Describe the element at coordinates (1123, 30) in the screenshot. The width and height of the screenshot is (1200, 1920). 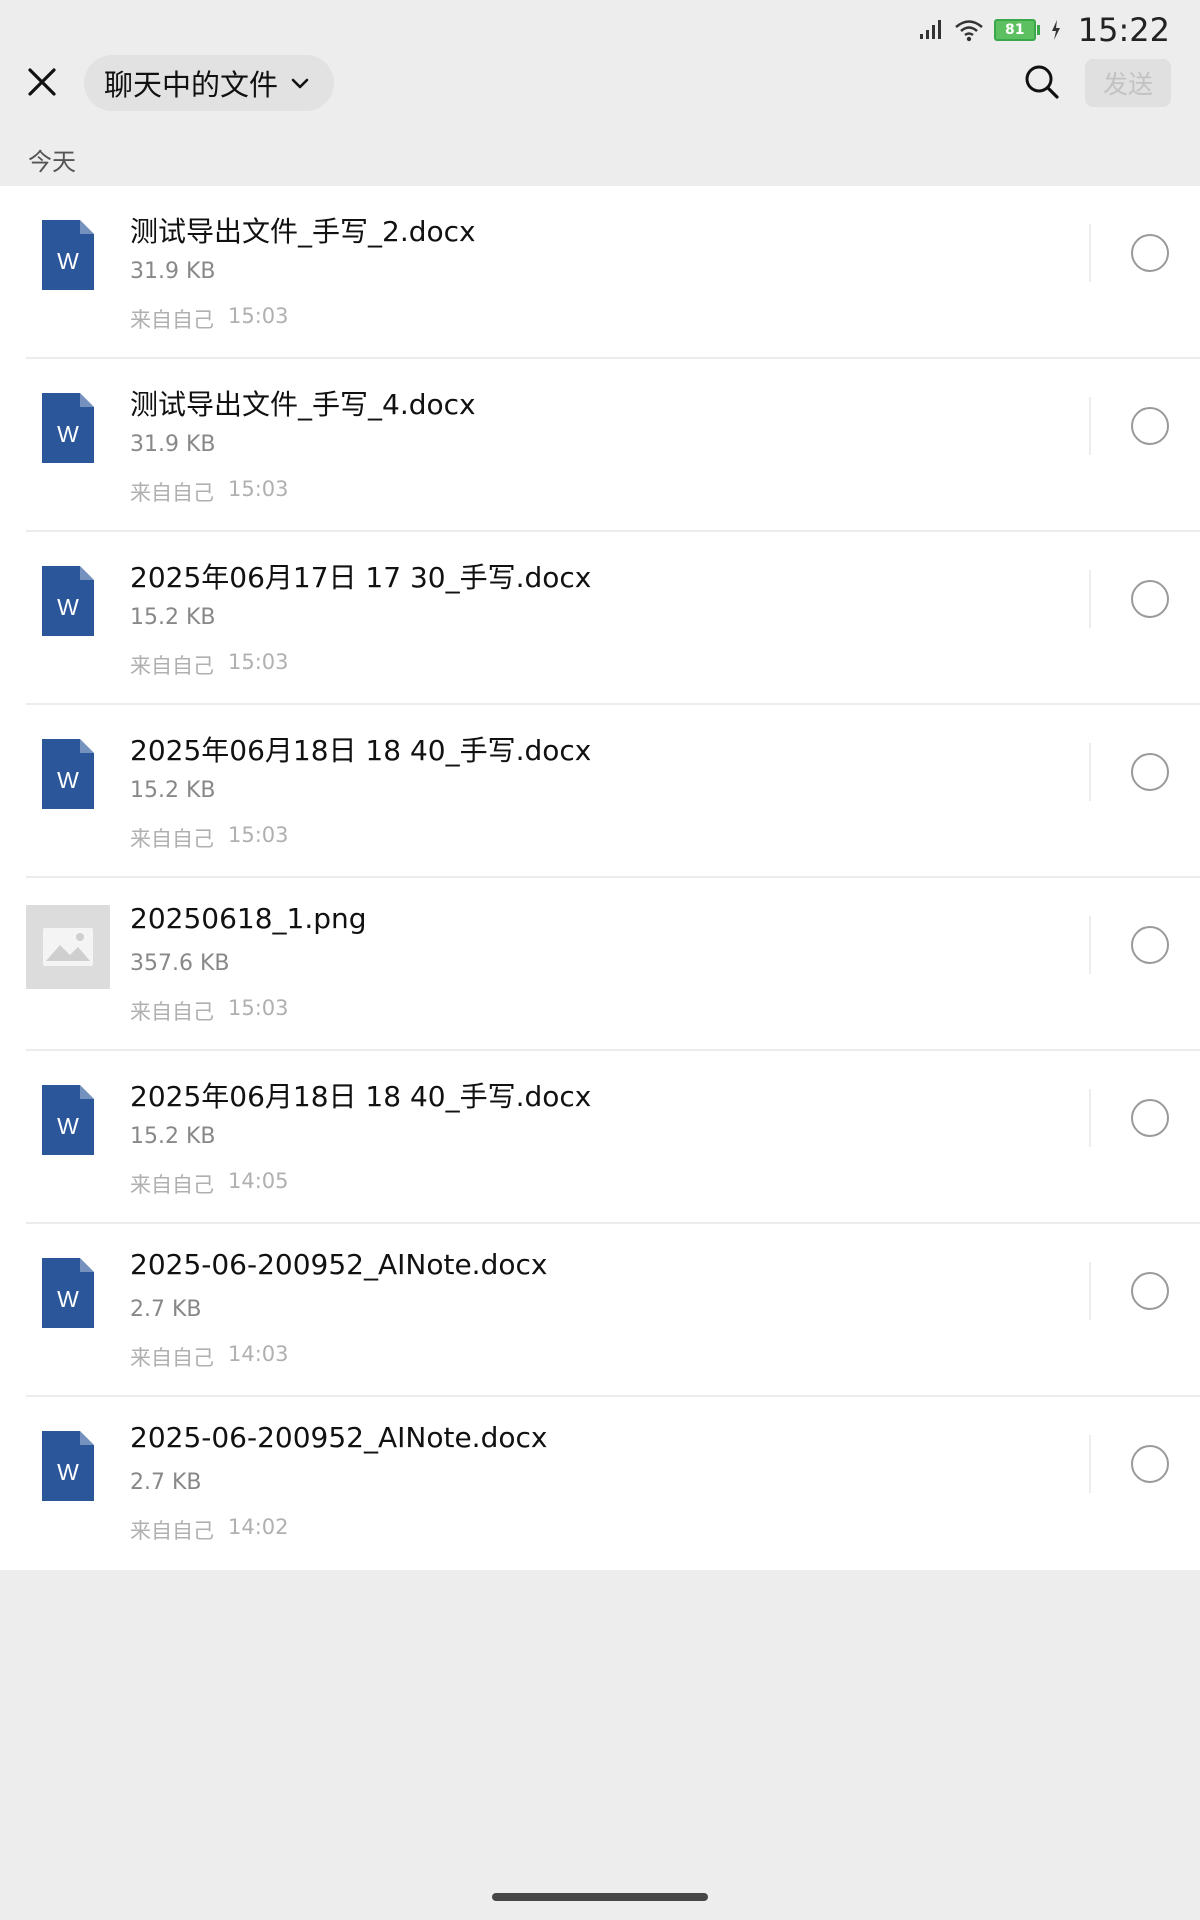
I see `status-time: 15:22` at that location.